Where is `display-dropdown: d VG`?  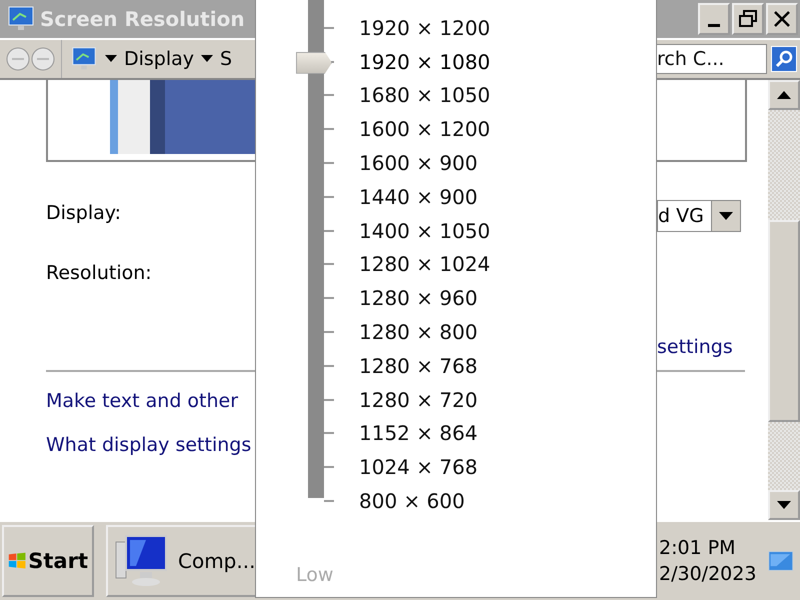 display-dropdown: d VG is located at coordinates (699, 216).